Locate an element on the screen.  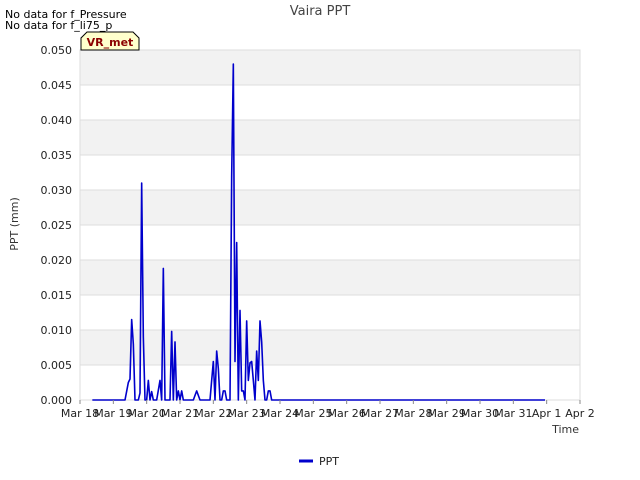
vr-met-badge: VR_met is located at coordinates (110, 41).